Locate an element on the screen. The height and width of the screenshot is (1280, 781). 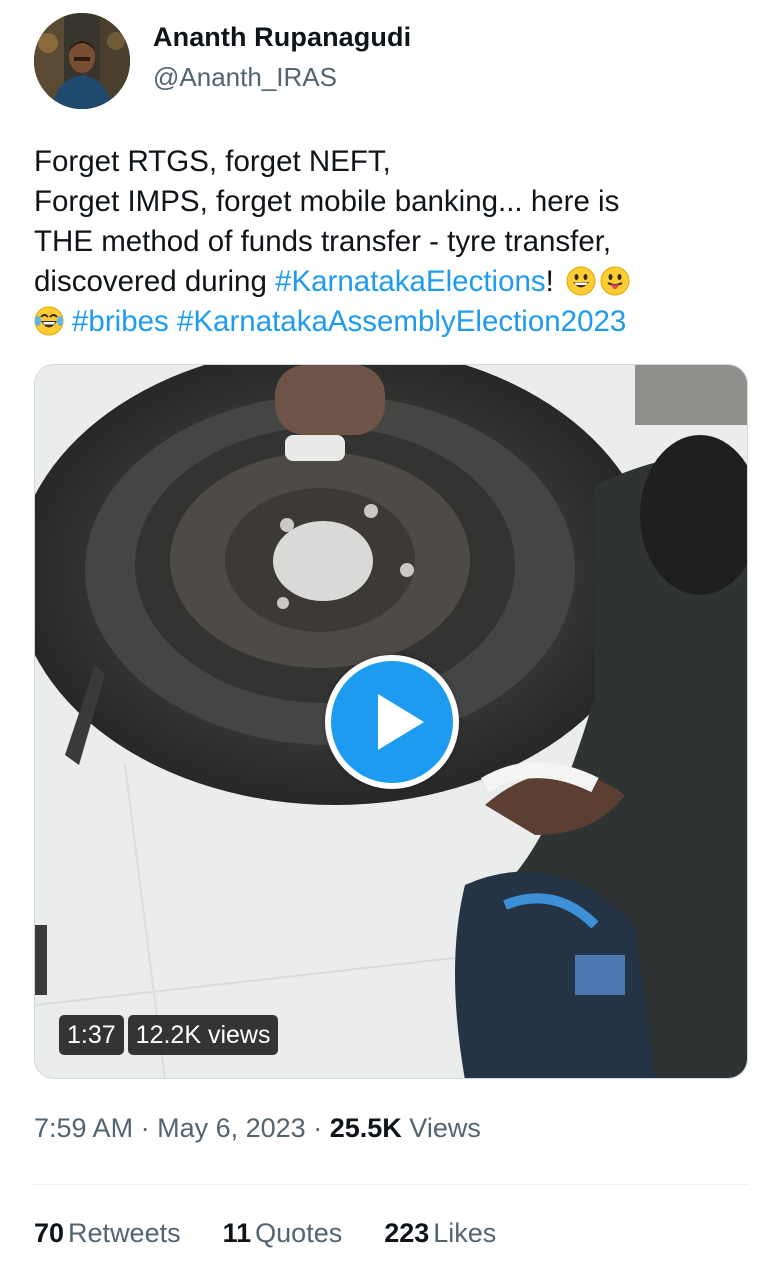
tweet-line: Forget RTGS, forget NEFT, is located at coordinates (212, 161).